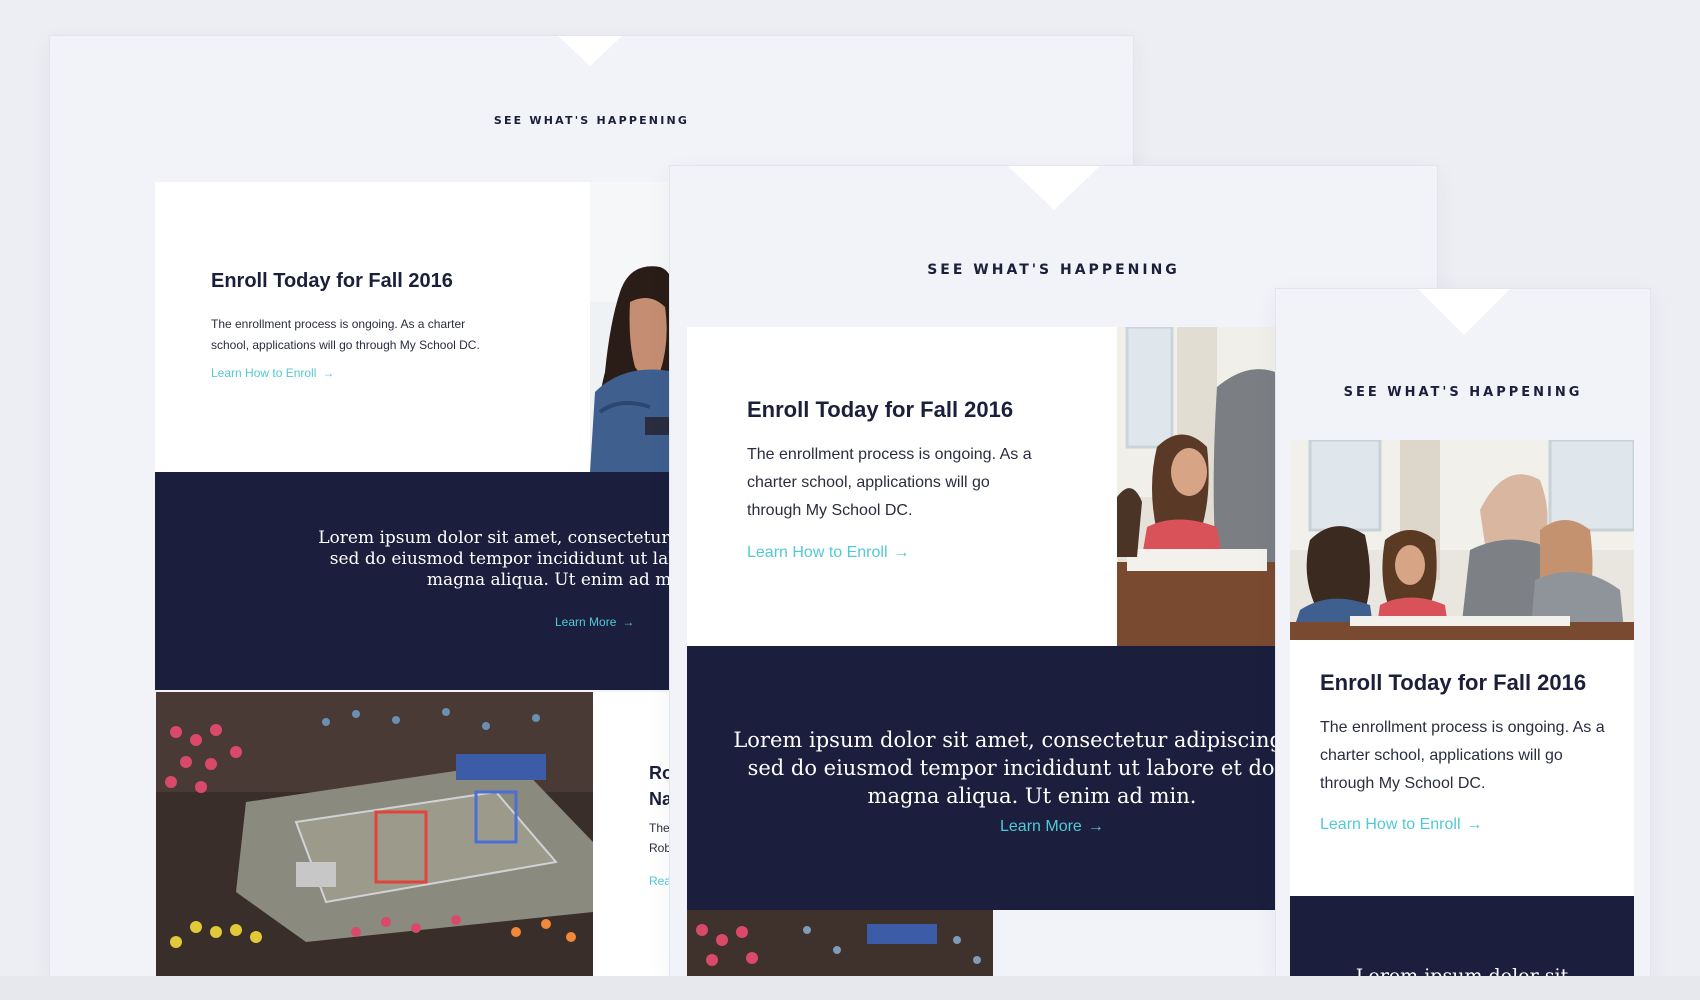  I want to click on read-more-link: Rea, so click(660, 881).